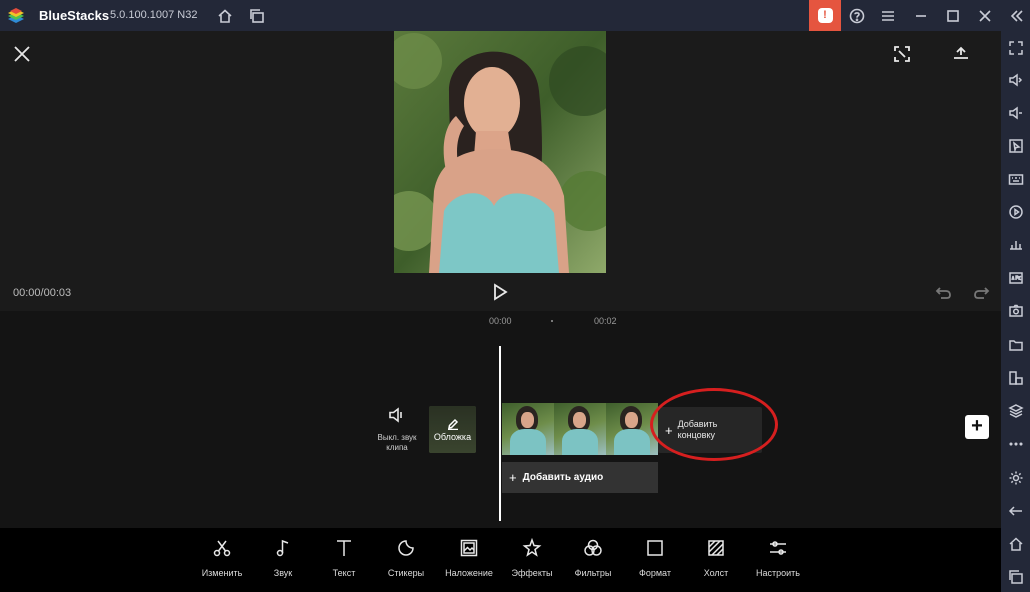  Describe the element at coordinates (406, 558) in the screenshot. I see `tool-stickers: Стикеры` at that location.